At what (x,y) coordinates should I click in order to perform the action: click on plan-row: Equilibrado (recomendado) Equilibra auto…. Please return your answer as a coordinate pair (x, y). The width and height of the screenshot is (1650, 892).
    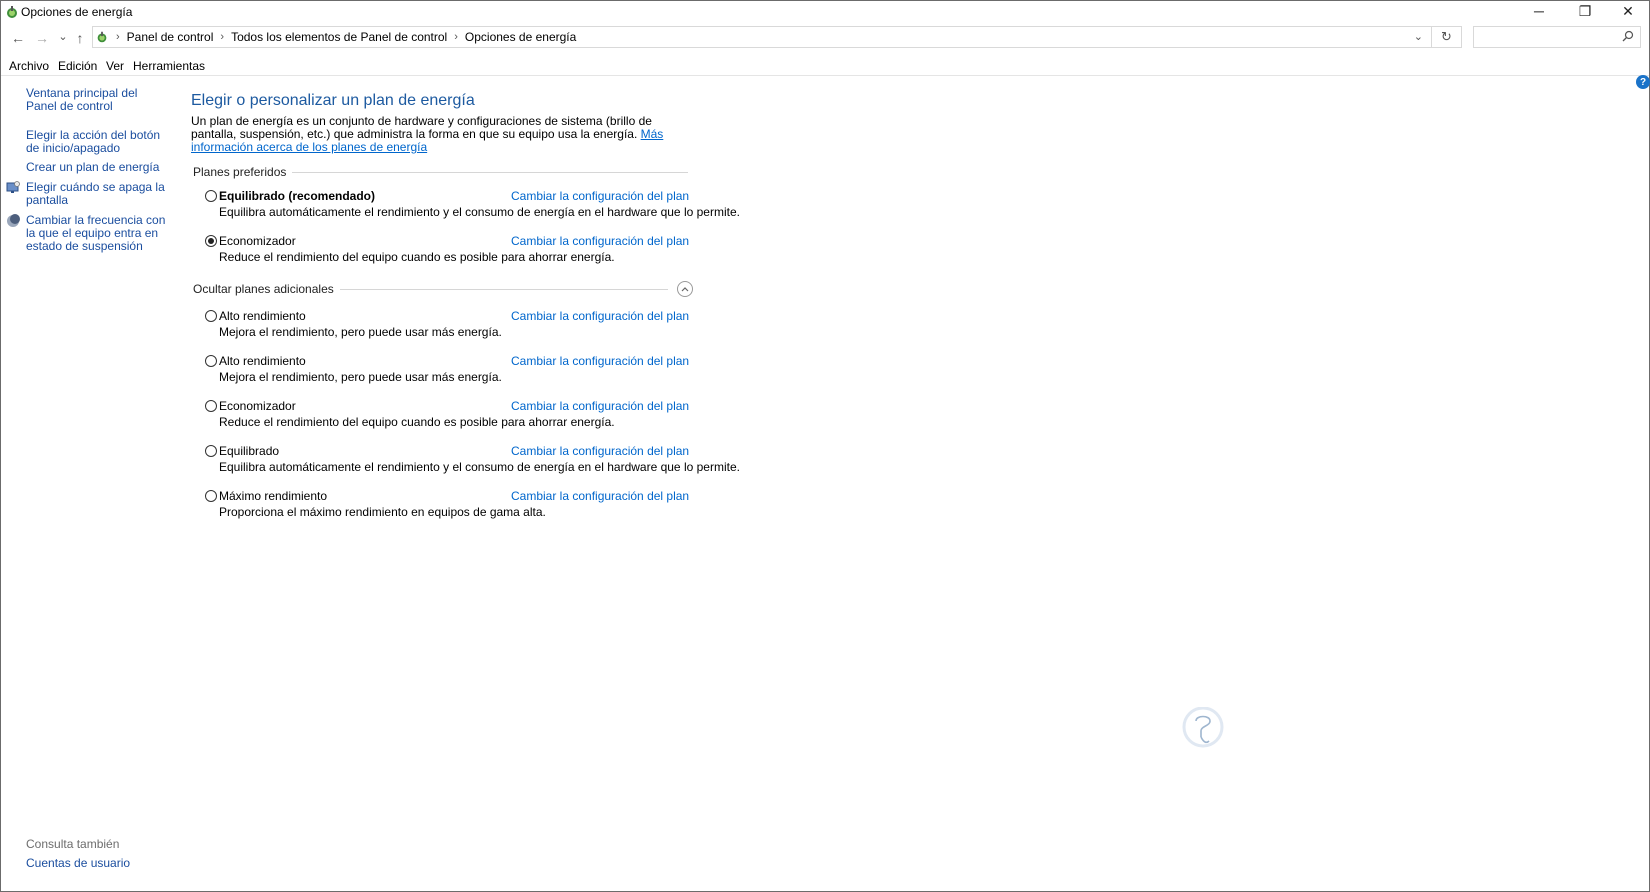
    Looking at the image, I should click on (472, 206).